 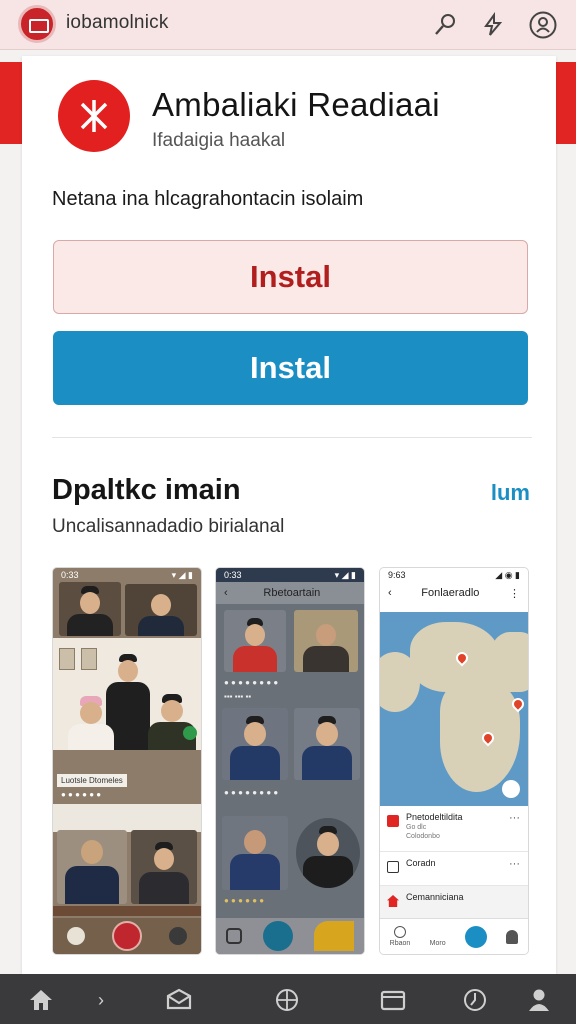 I want to click on list-item: Coradn ···, so click(x=454, y=869).